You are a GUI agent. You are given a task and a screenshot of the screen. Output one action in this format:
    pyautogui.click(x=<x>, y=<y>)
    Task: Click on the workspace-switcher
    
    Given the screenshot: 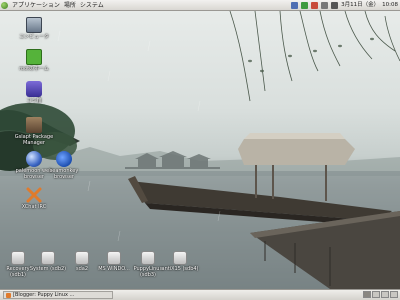 What is the action you would take?
    pyautogui.click(x=380, y=294)
    